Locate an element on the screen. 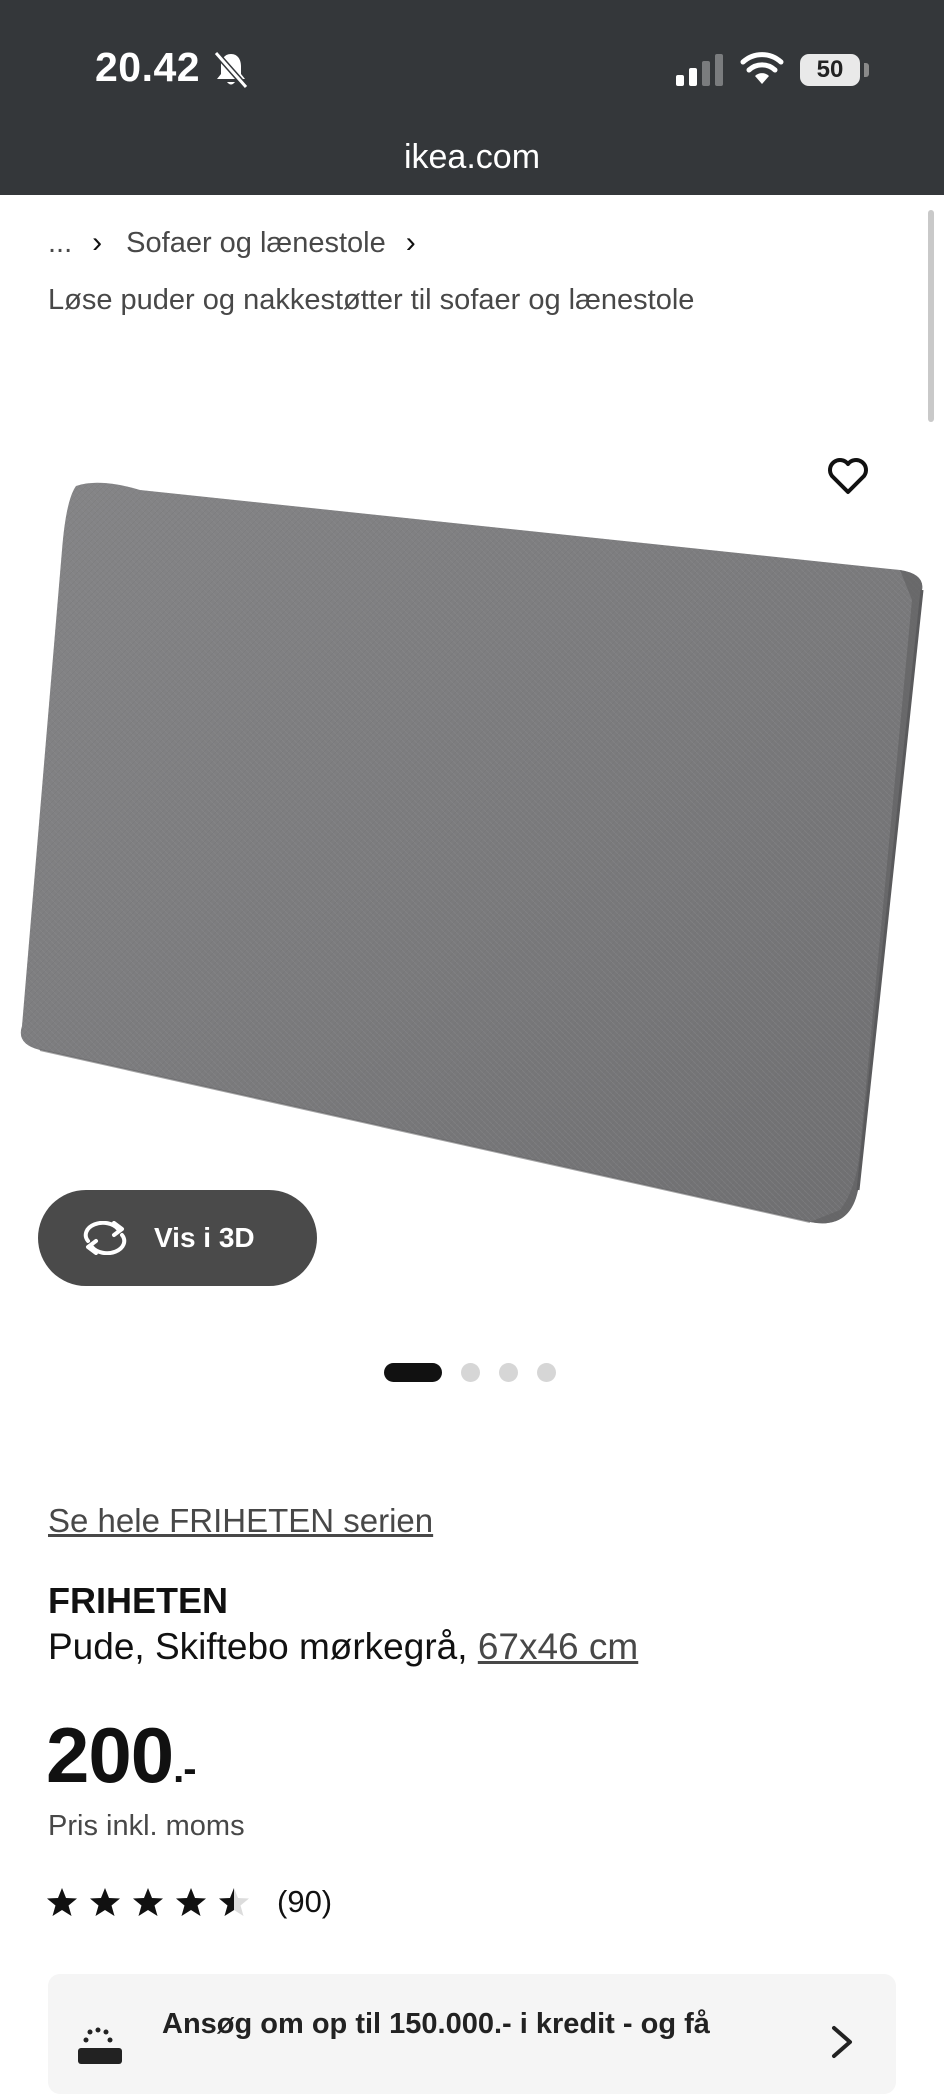 This screenshot has height=2094, width=944. battery-level: 50 is located at coordinates (830, 69).